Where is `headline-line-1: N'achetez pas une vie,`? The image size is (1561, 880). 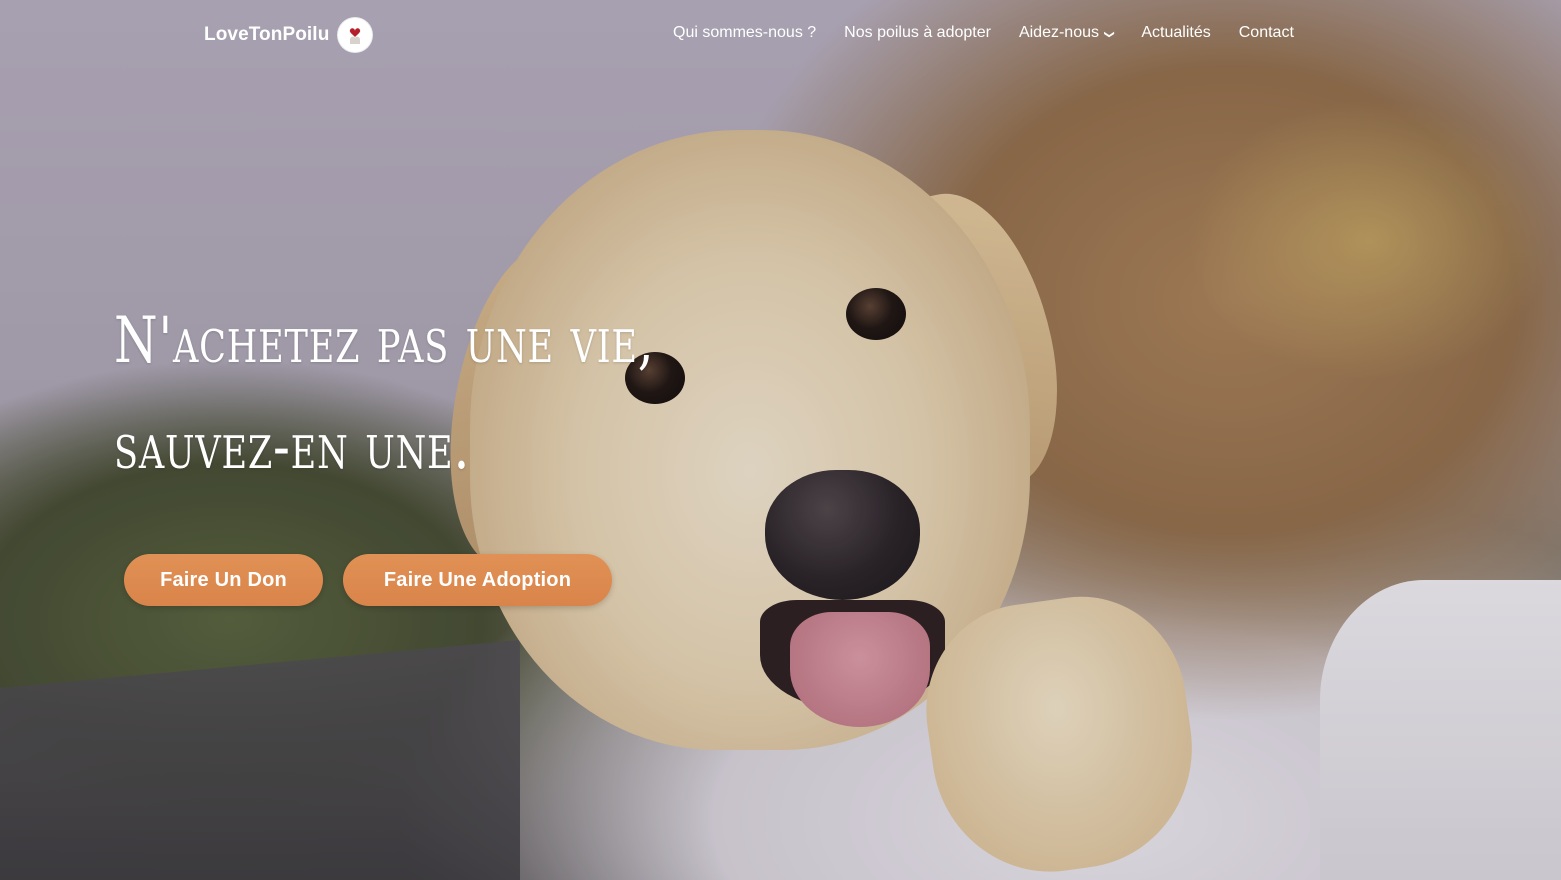
headline-line-1: N'achetez pas une vie, is located at coordinates (384, 341).